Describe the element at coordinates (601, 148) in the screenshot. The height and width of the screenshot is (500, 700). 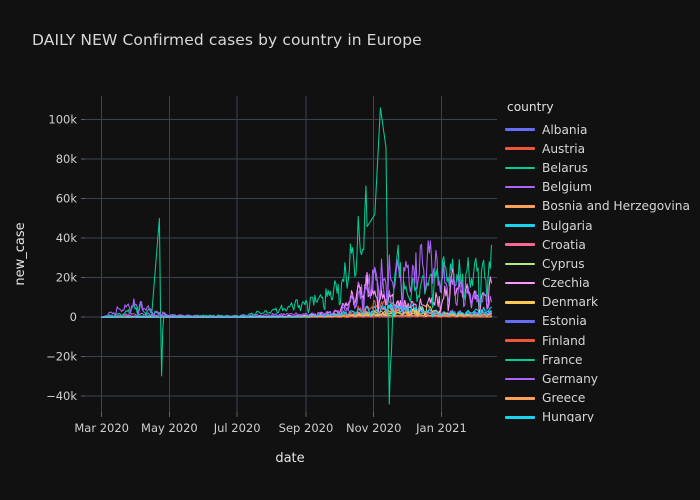
I see `legend-item-austria: Austria` at that location.